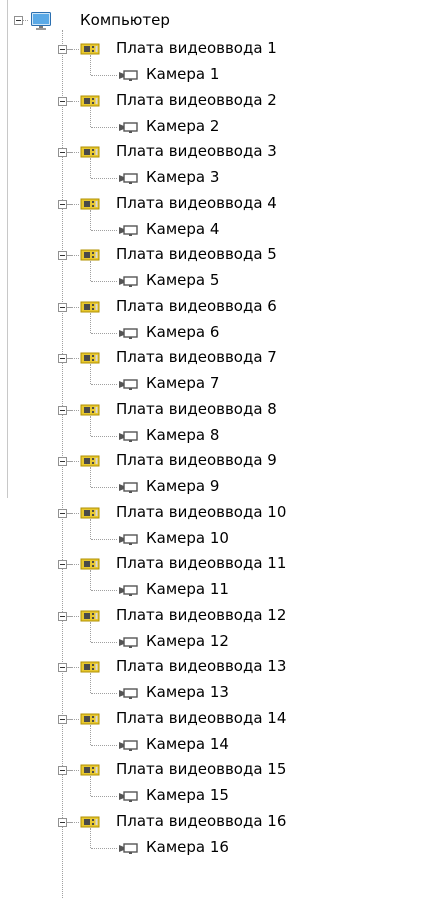 This screenshot has width=422, height=908. Describe the element at coordinates (183, 434) in the screenshot. I see `camera-label: Камера 8` at that location.